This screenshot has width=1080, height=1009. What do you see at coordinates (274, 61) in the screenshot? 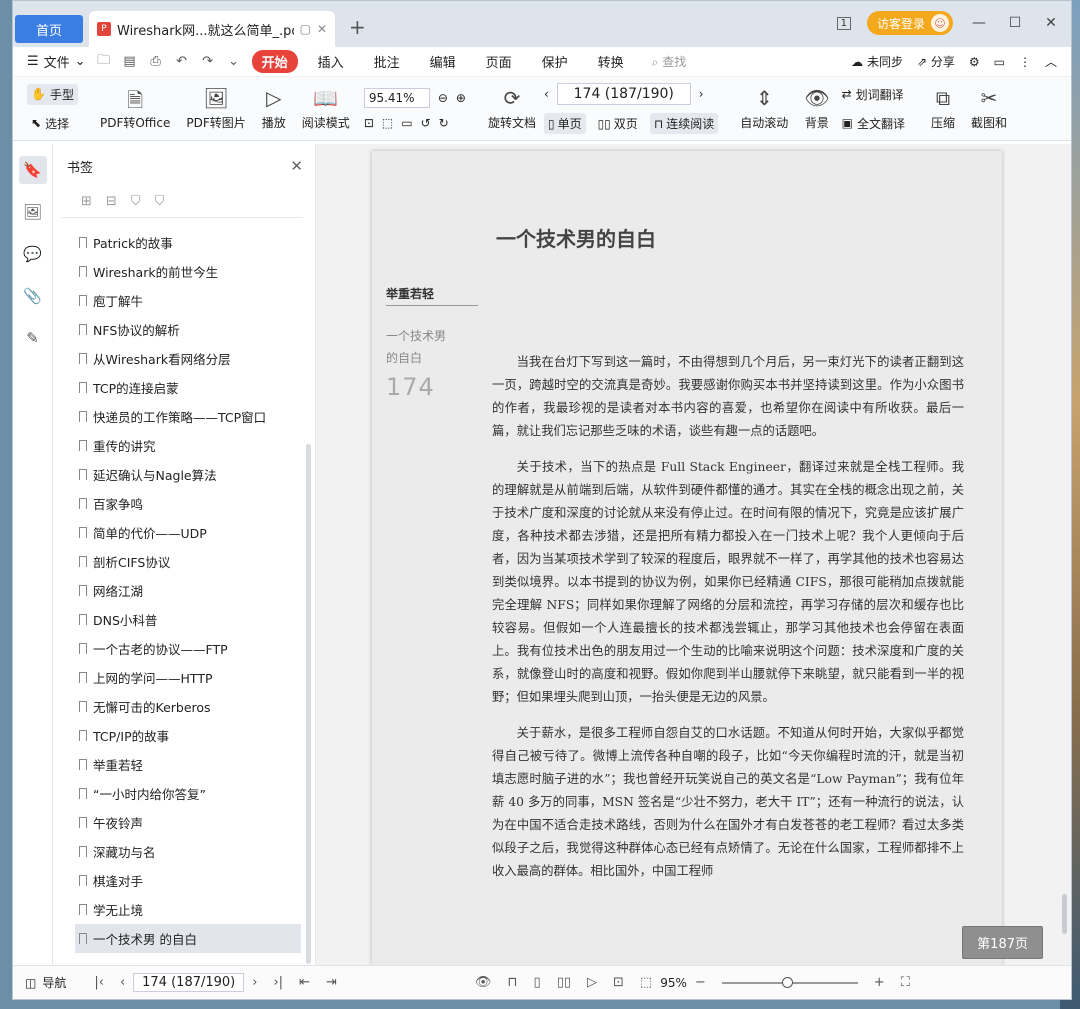
I see `tab-start: 开始` at bounding box center [274, 61].